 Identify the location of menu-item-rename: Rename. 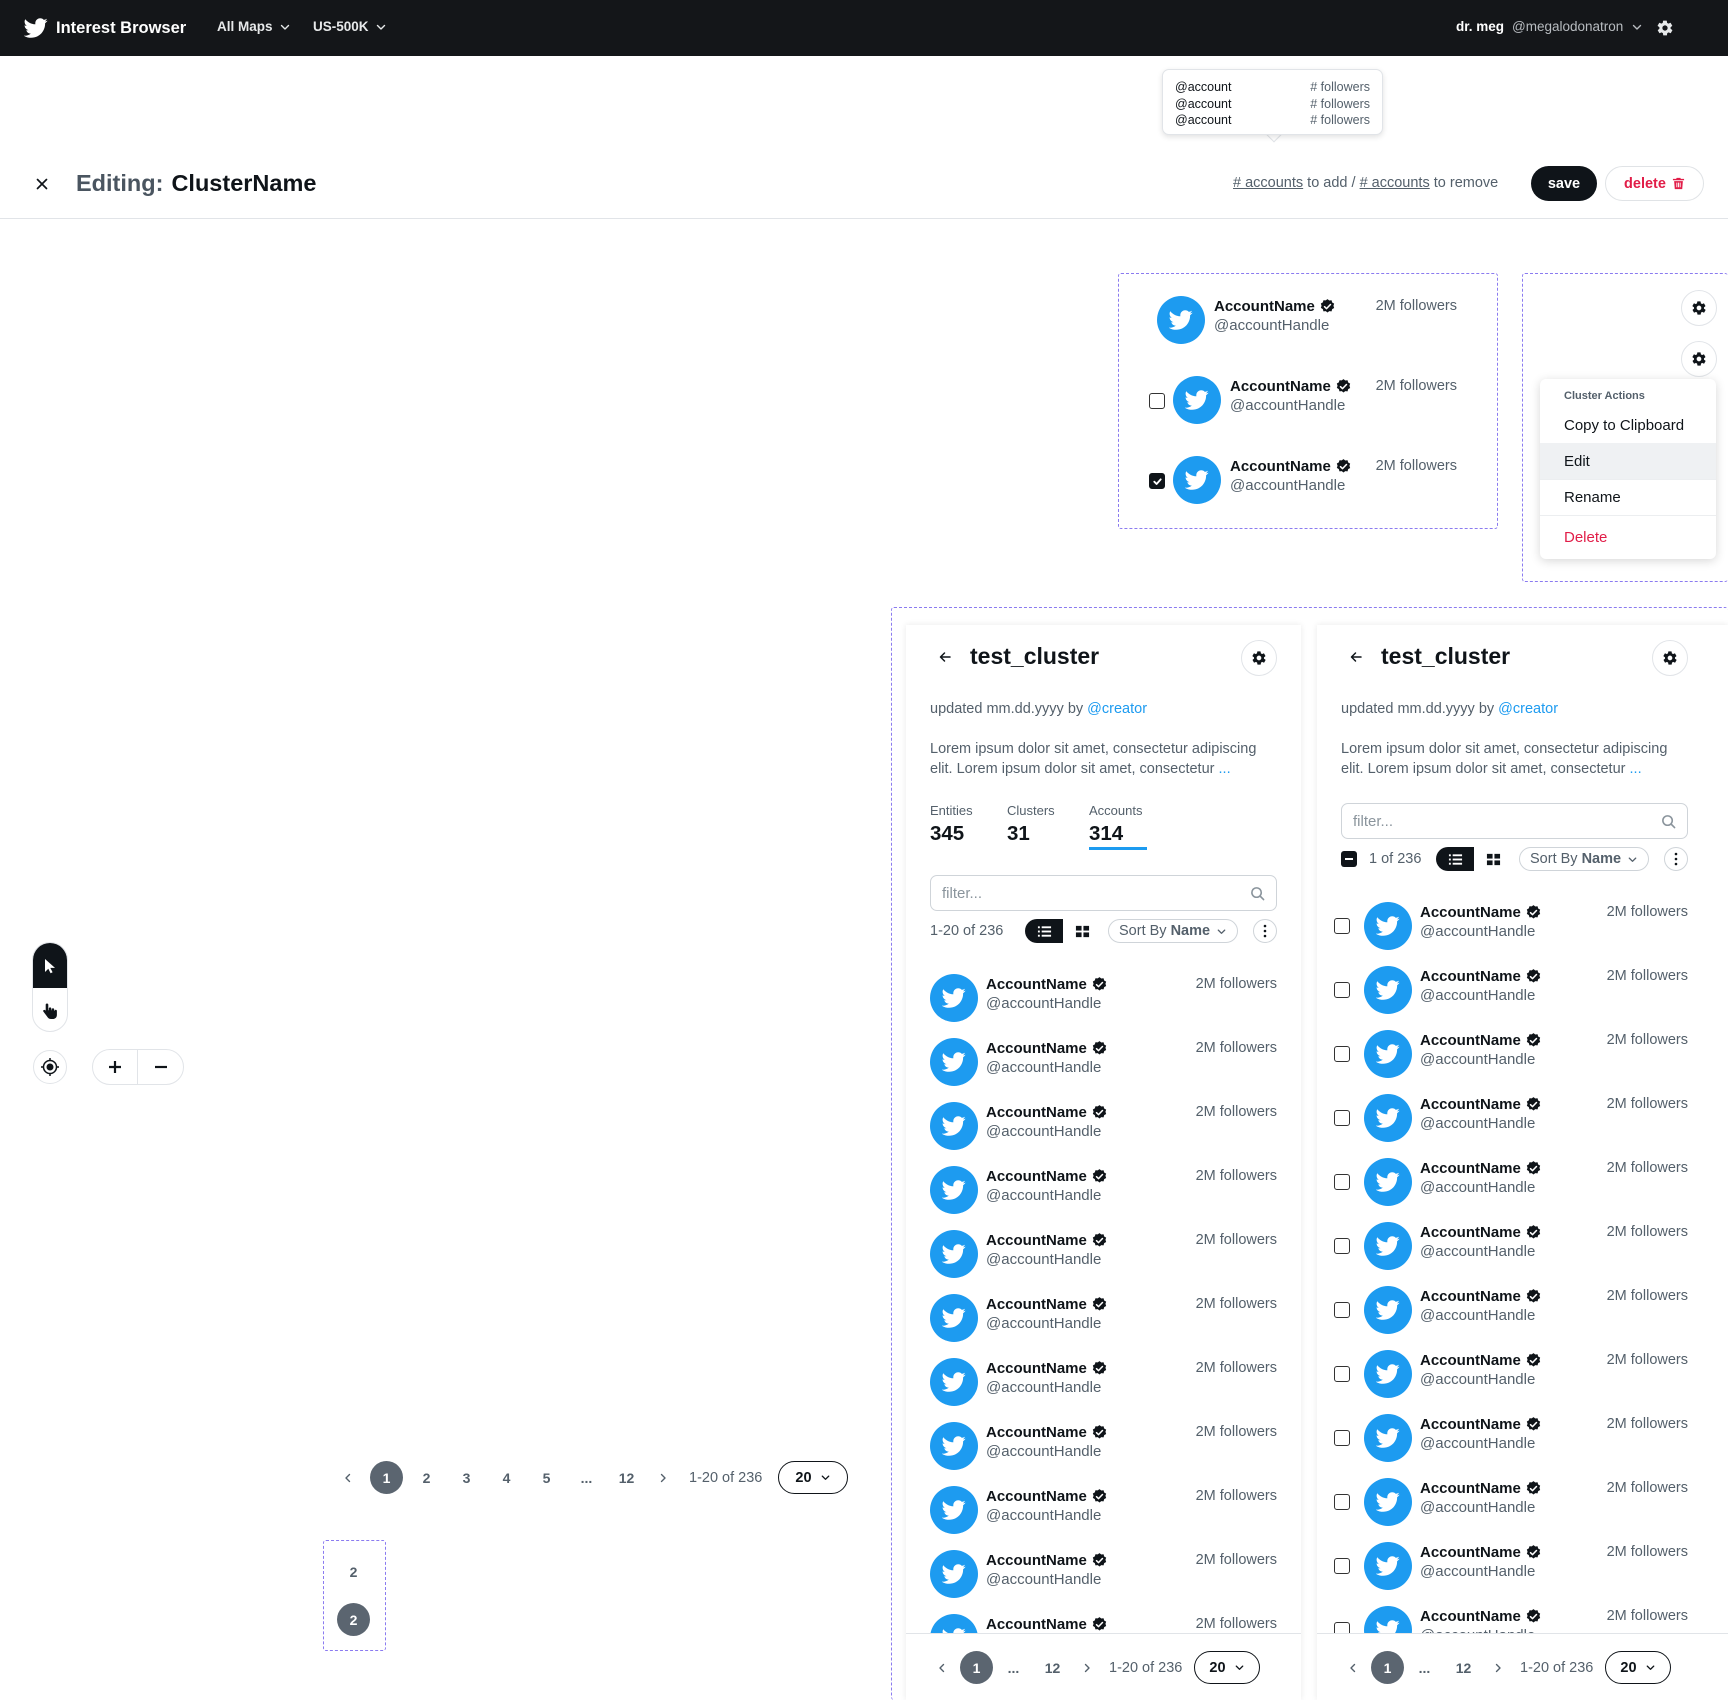
(1628, 497).